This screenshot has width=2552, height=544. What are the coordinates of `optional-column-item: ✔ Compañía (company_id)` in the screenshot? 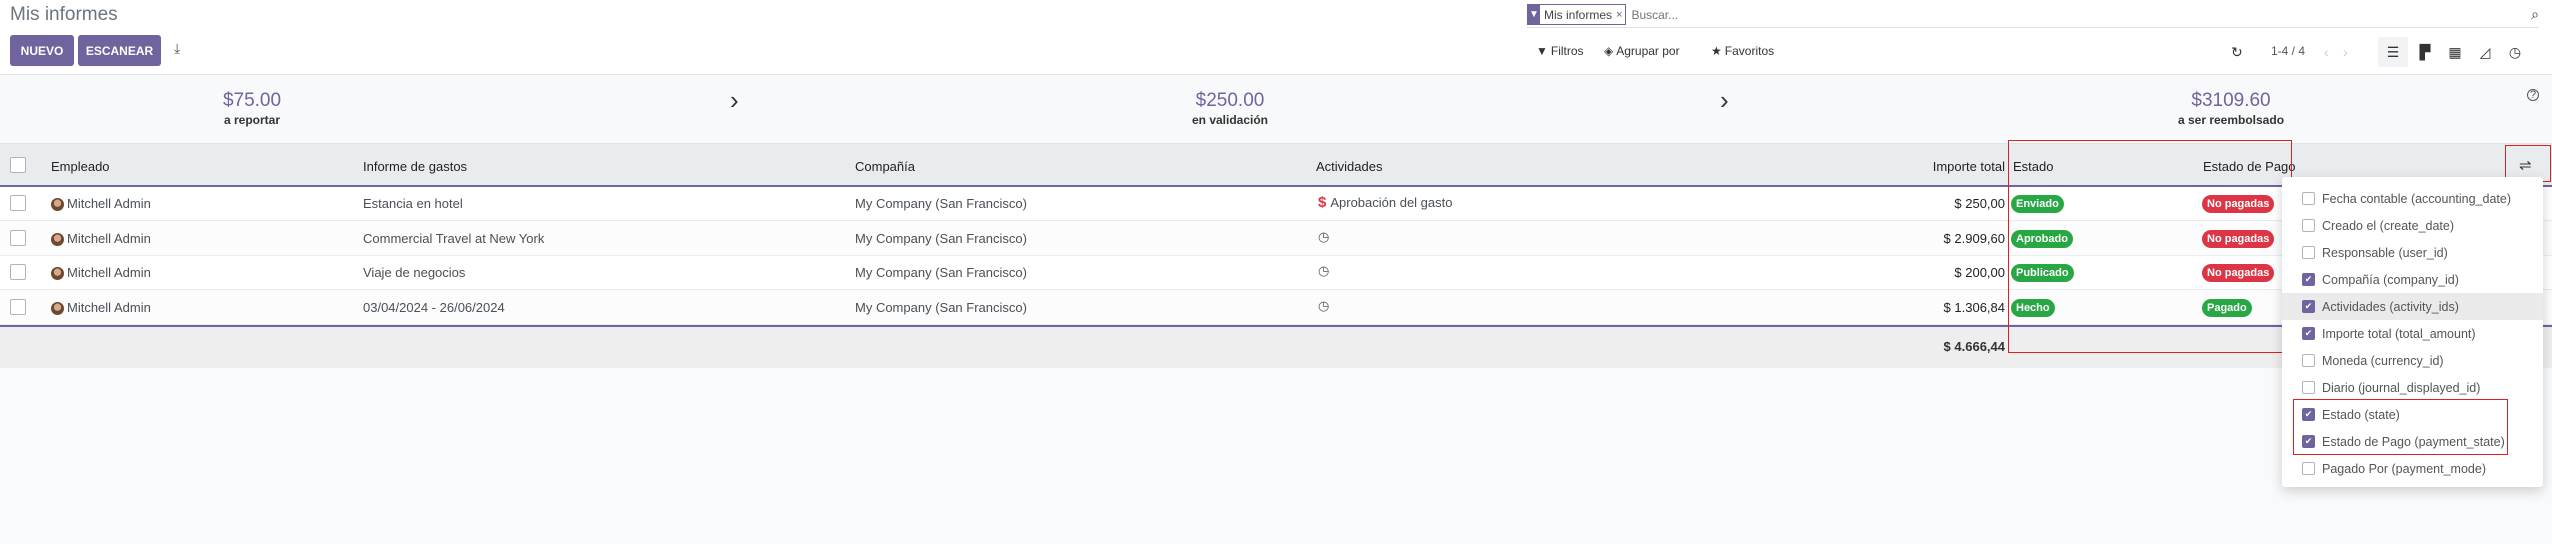 It's located at (2412, 279).